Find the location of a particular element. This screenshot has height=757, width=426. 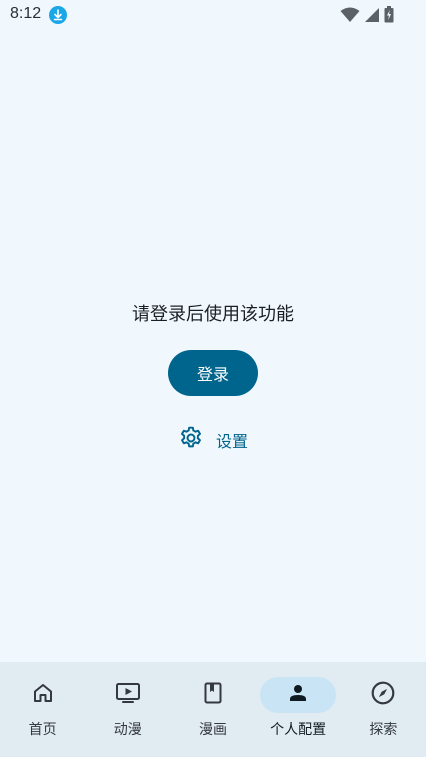

nav-item-explore: 探索 is located at coordinates (383, 709).